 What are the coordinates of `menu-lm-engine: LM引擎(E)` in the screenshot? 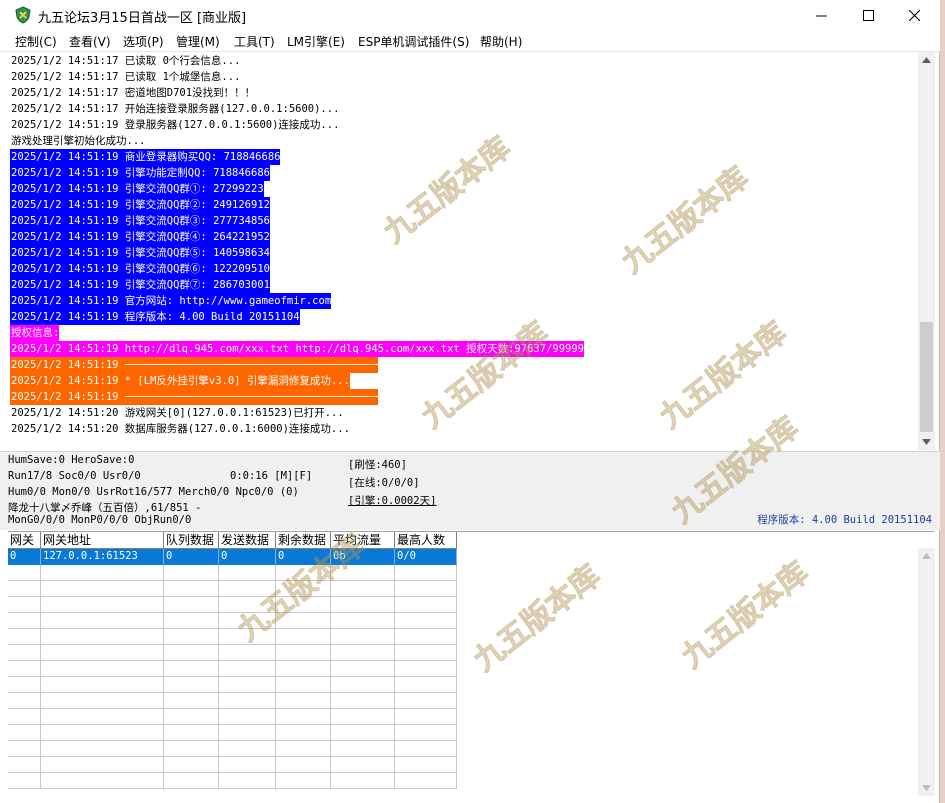 It's located at (316, 41).